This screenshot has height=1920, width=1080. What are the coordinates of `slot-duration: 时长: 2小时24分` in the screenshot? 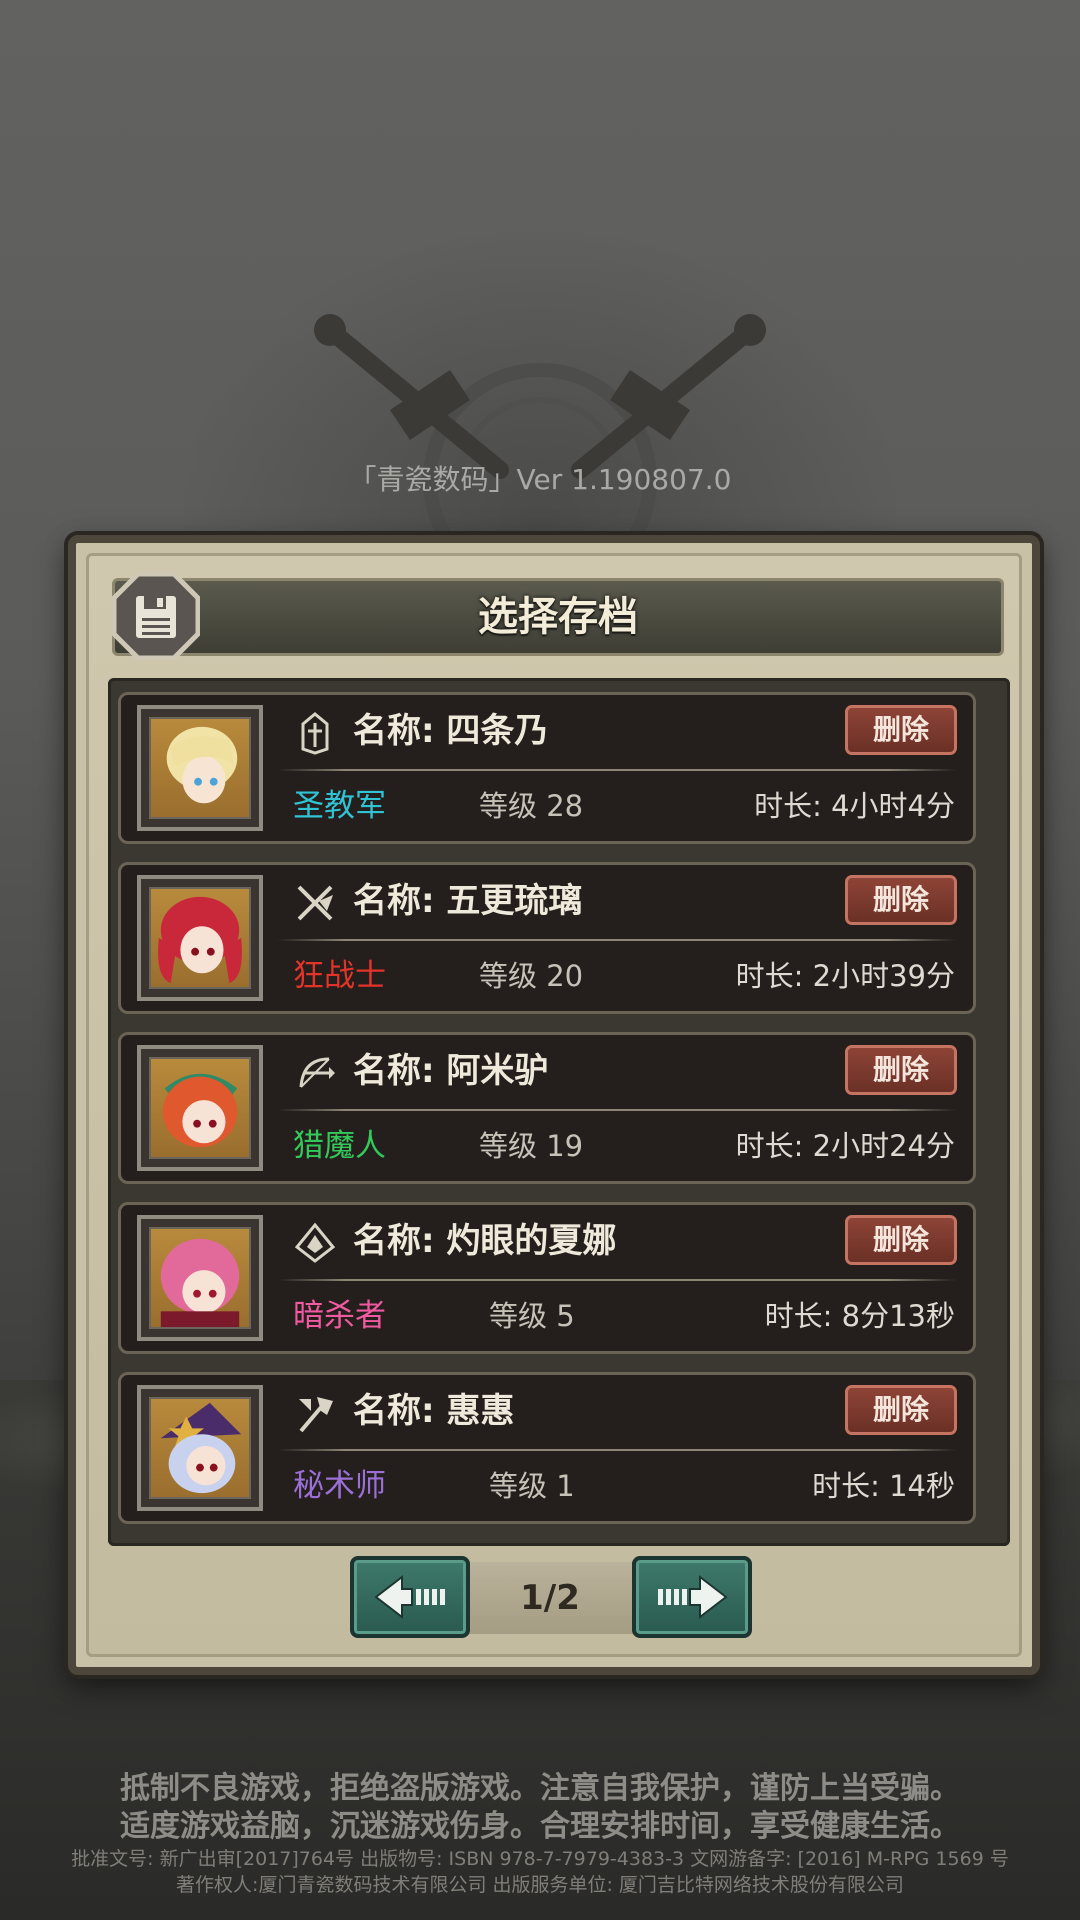 It's located at (845, 1146).